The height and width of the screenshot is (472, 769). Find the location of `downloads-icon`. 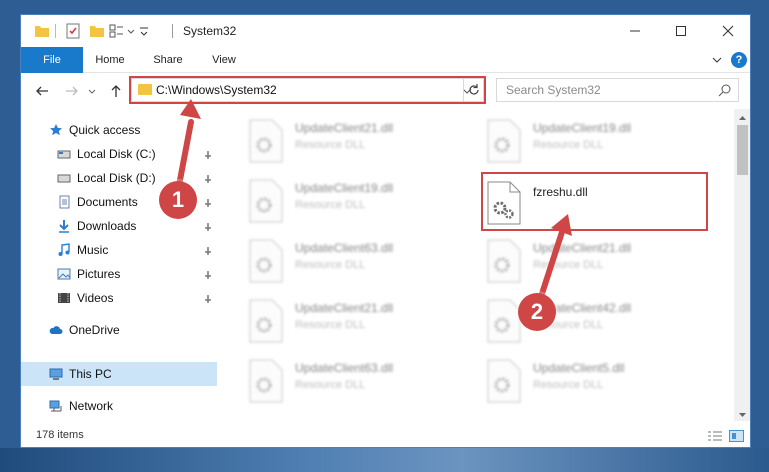

downloads-icon is located at coordinates (64, 226).